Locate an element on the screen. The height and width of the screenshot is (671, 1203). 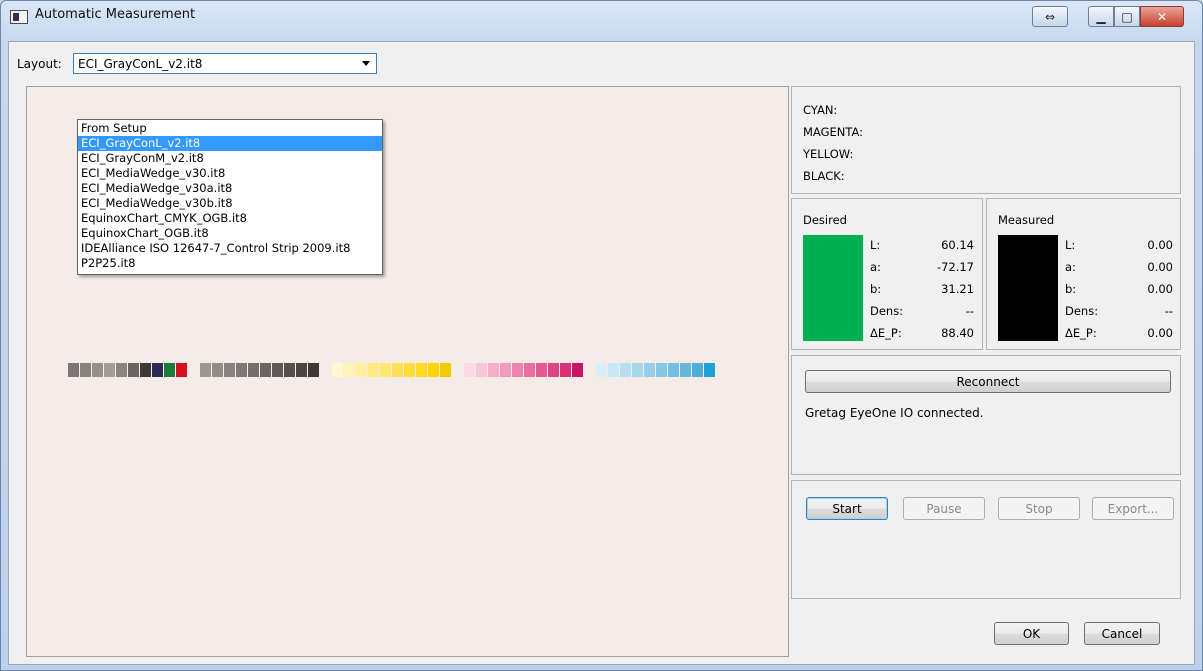
layout-option: ECI_MediaWedge_v30a.it8 is located at coordinates (230, 188).